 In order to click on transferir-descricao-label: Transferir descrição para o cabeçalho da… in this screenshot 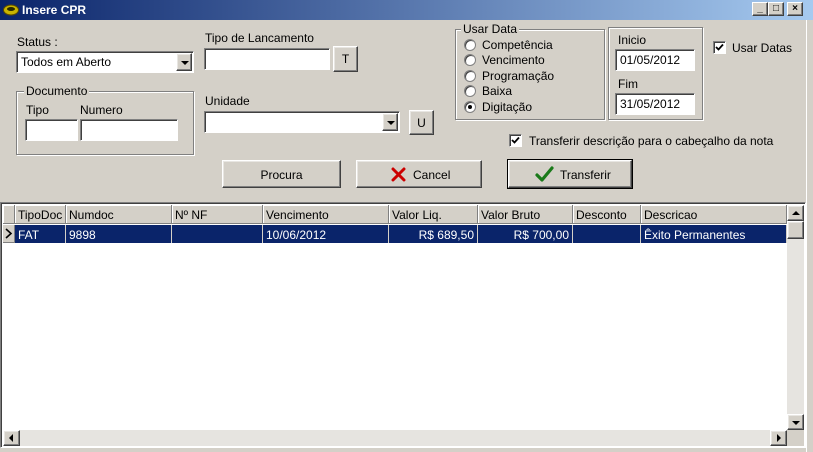, I will do `click(651, 141)`.